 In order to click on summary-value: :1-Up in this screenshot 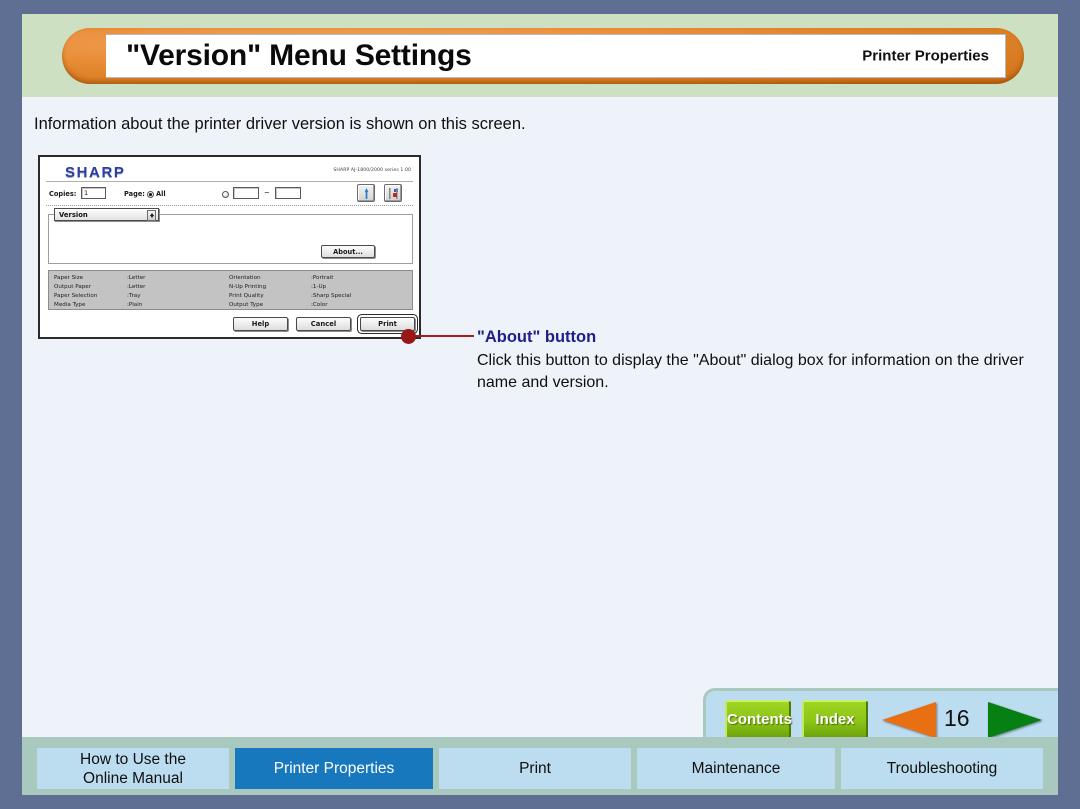, I will do `click(319, 287)`.